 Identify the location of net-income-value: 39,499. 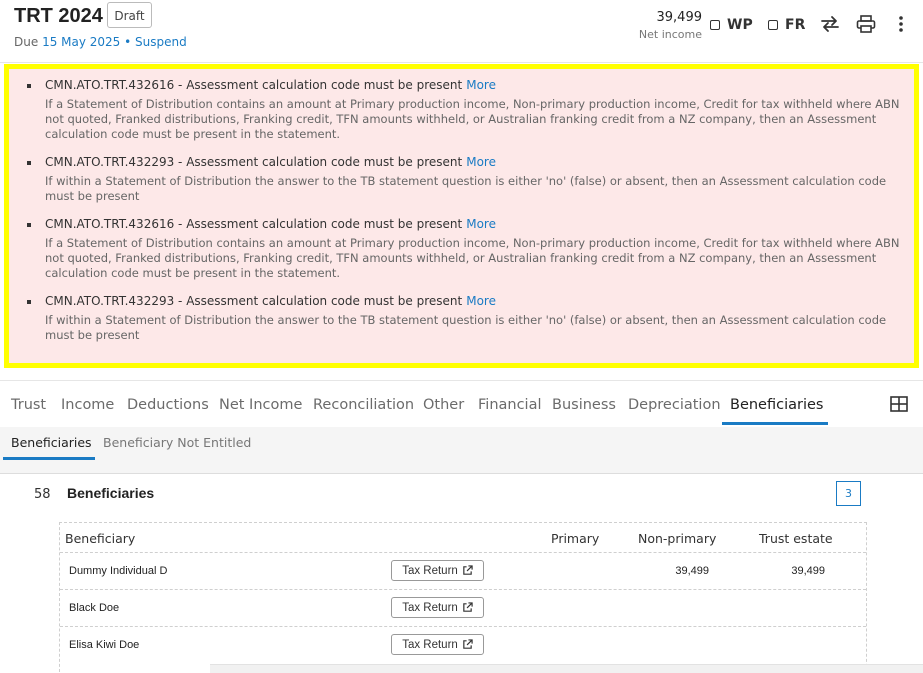
(679, 17).